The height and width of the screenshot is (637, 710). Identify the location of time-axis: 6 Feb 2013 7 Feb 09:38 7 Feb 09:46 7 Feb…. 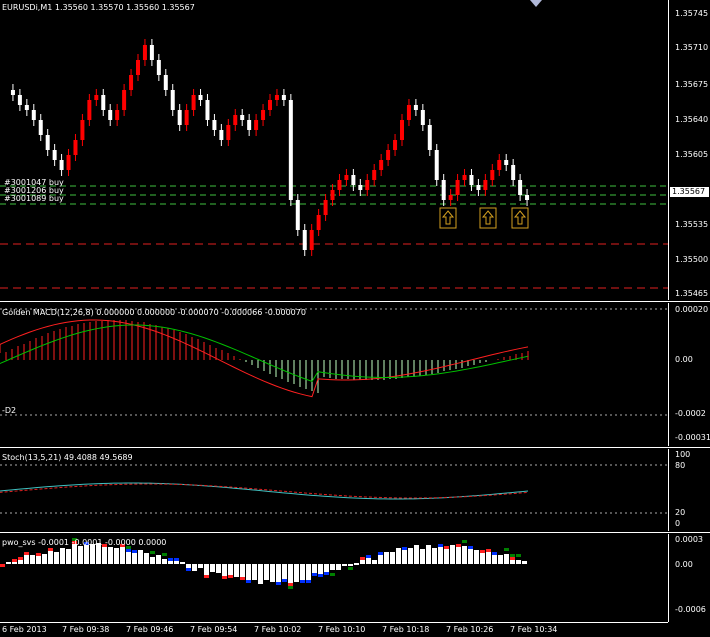
(355, 630).